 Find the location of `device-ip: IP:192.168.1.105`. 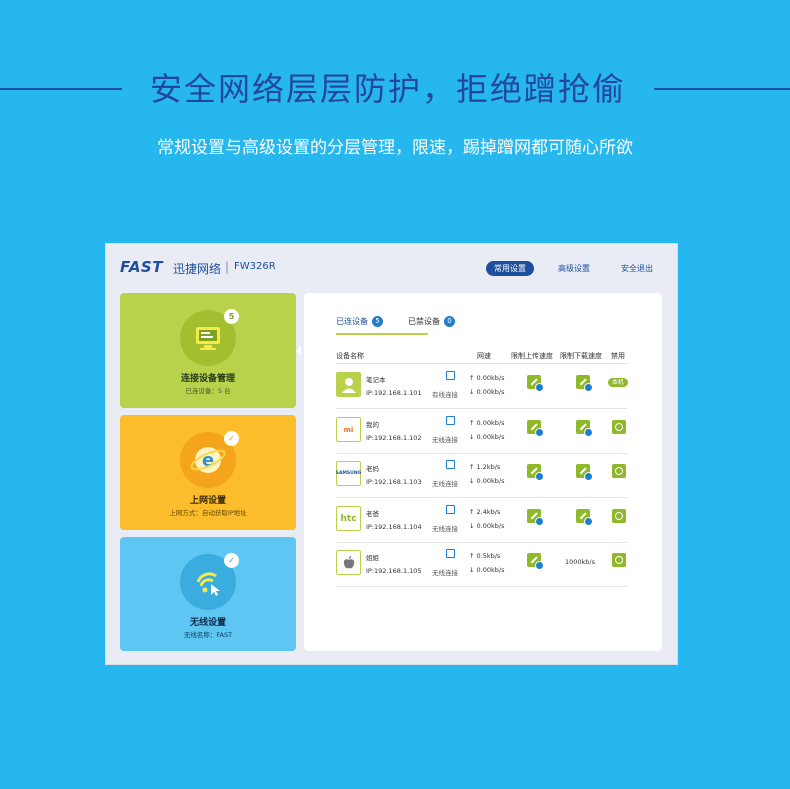

device-ip: IP:192.168.1.105 is located at coordinates (394, 571).